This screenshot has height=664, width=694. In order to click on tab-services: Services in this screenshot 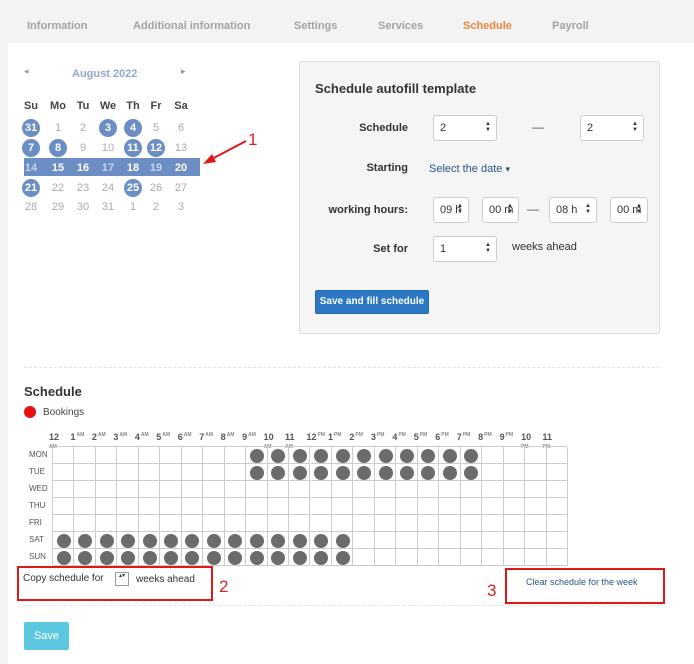, I will do `click(400, 26)`.